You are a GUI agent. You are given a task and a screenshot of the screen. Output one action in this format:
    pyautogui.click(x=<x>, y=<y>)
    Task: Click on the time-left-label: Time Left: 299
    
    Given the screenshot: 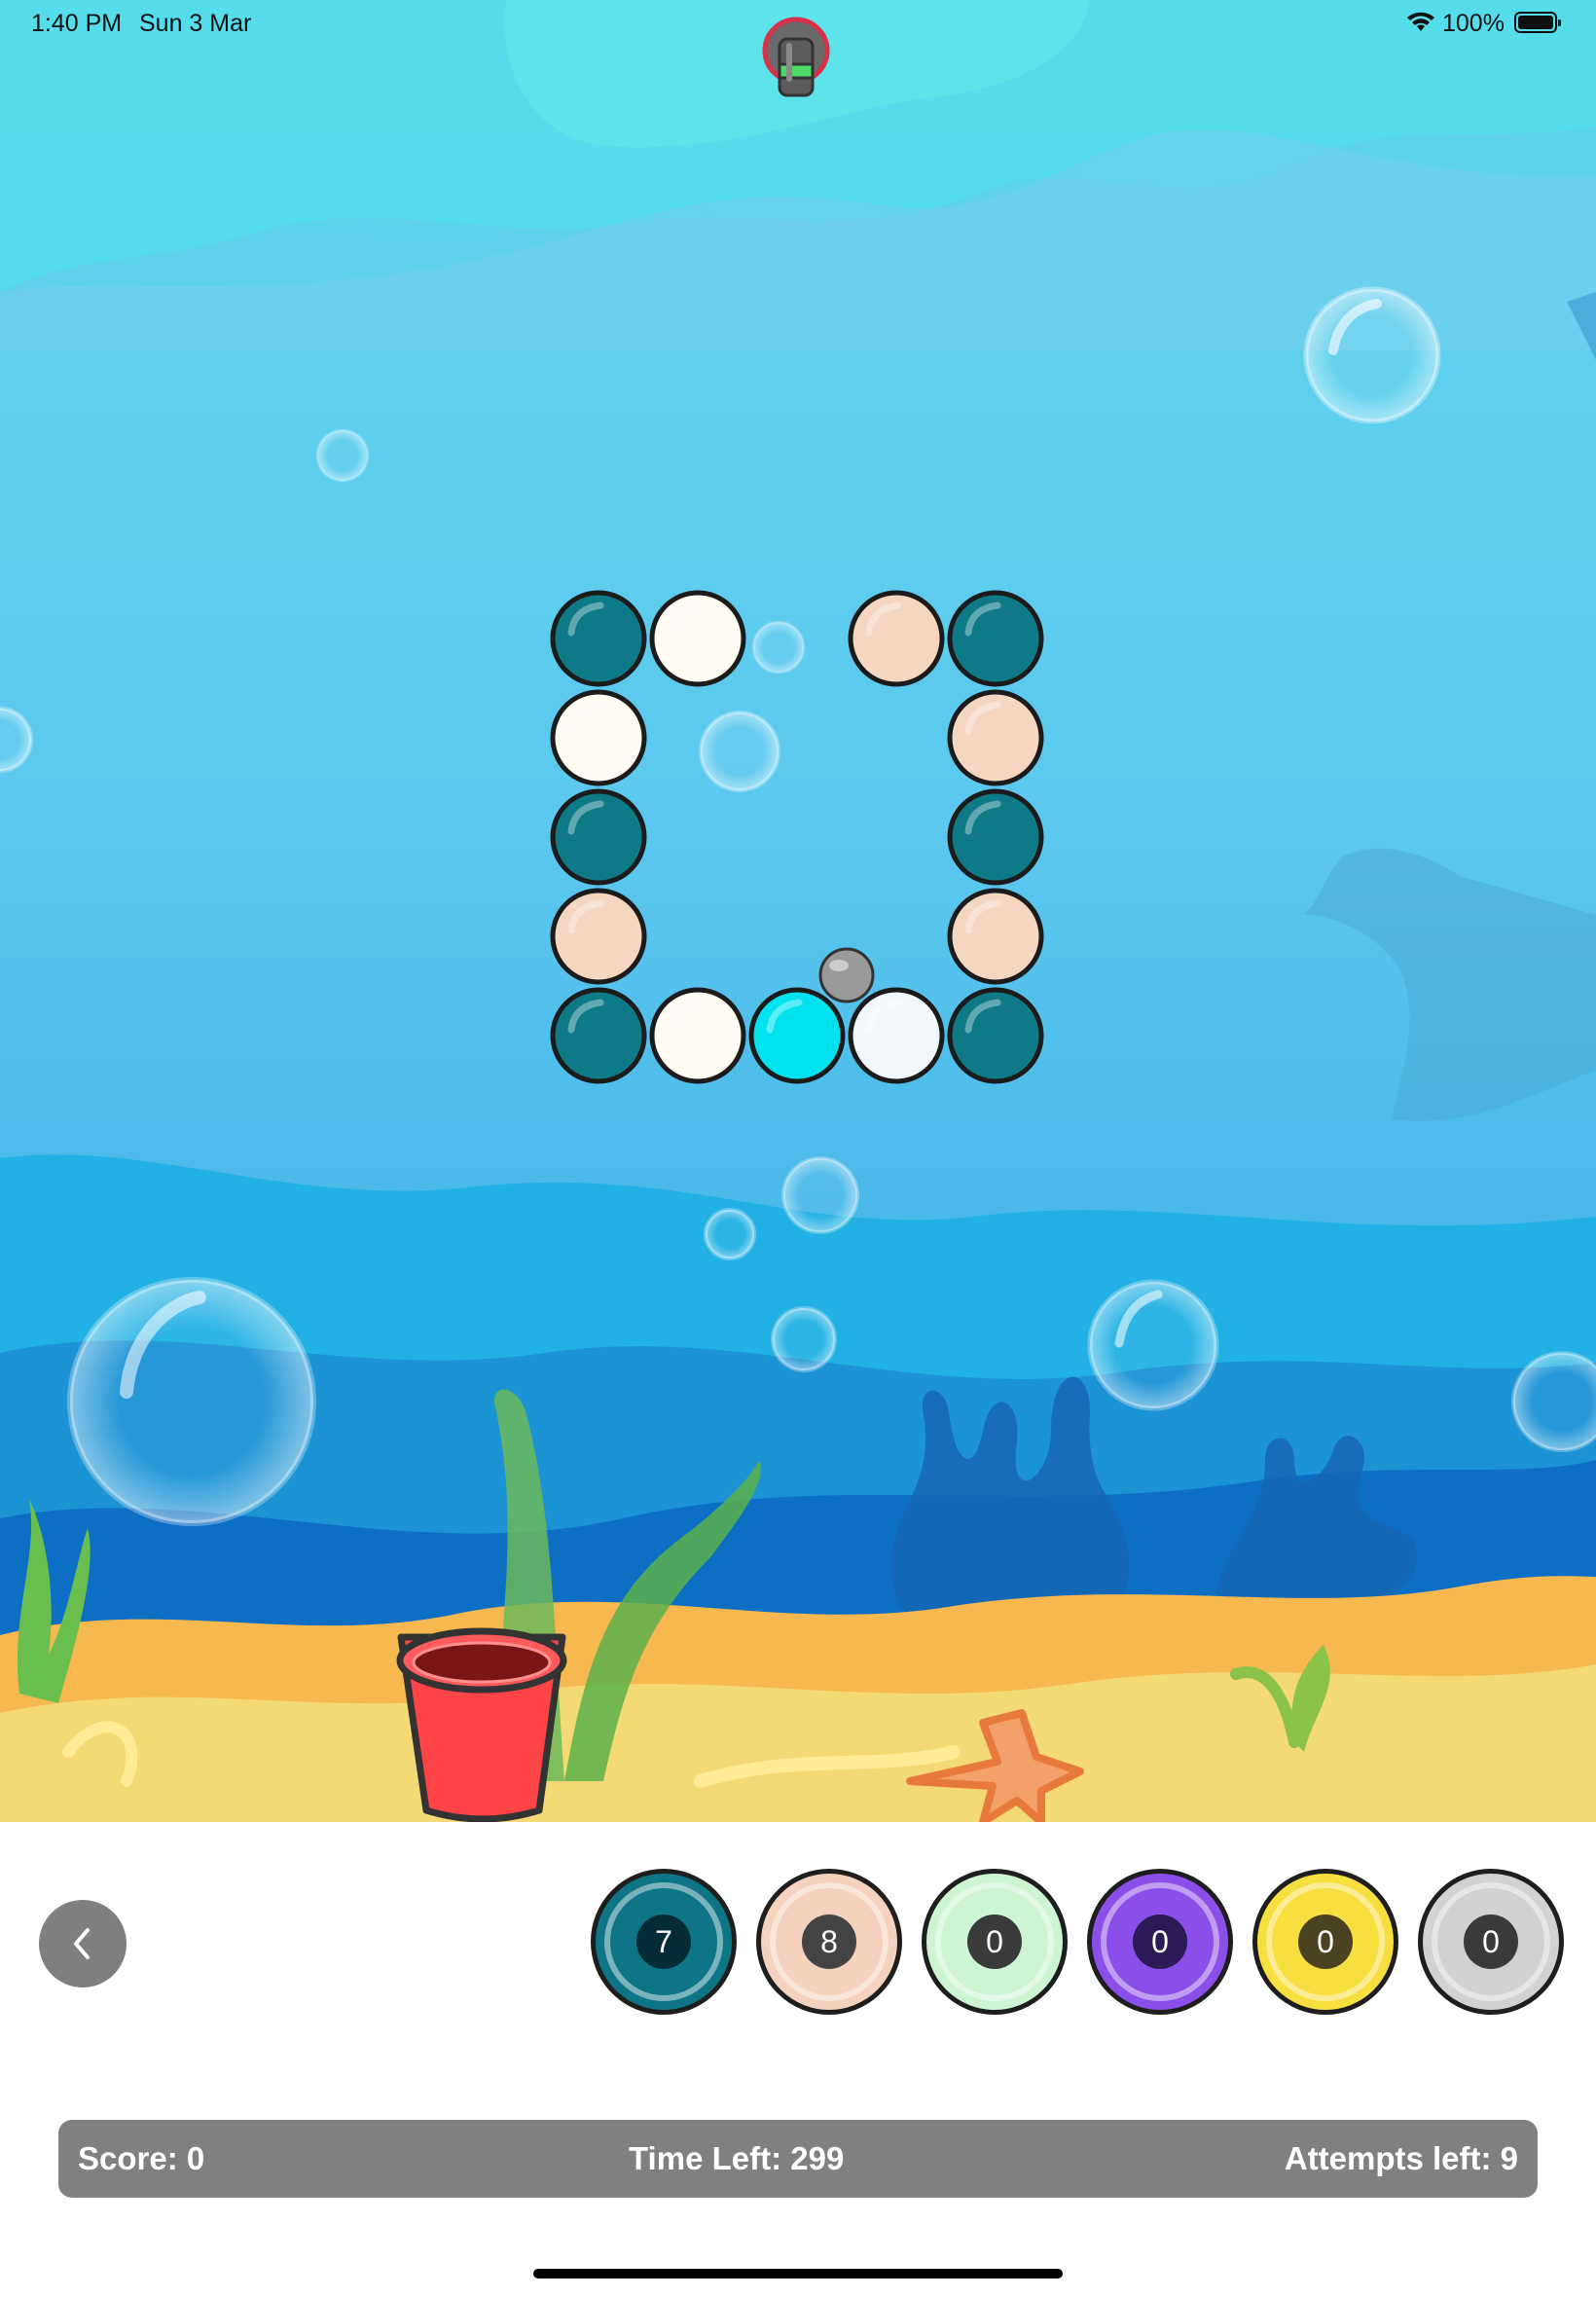 What is the action you would take?
    pyautogui.click(x=737, y=2158)
    